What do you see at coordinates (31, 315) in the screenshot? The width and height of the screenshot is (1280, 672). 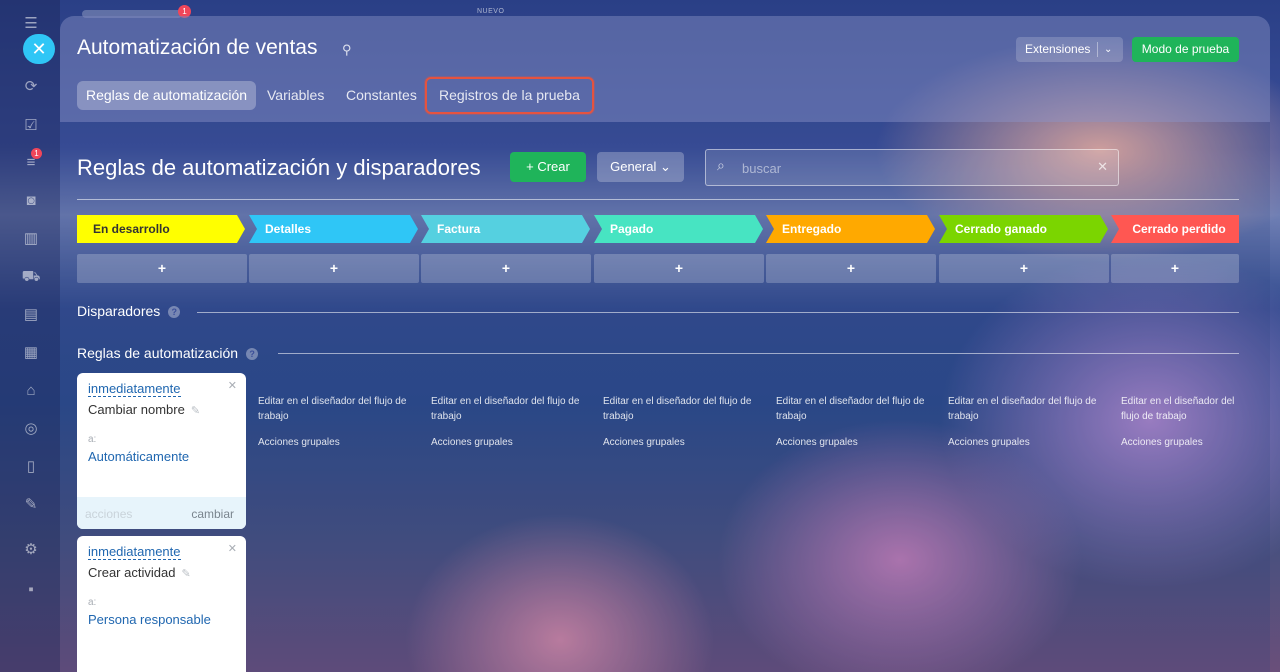 I see `contact-center-icon: ▤` at bounding box center [31, 315].